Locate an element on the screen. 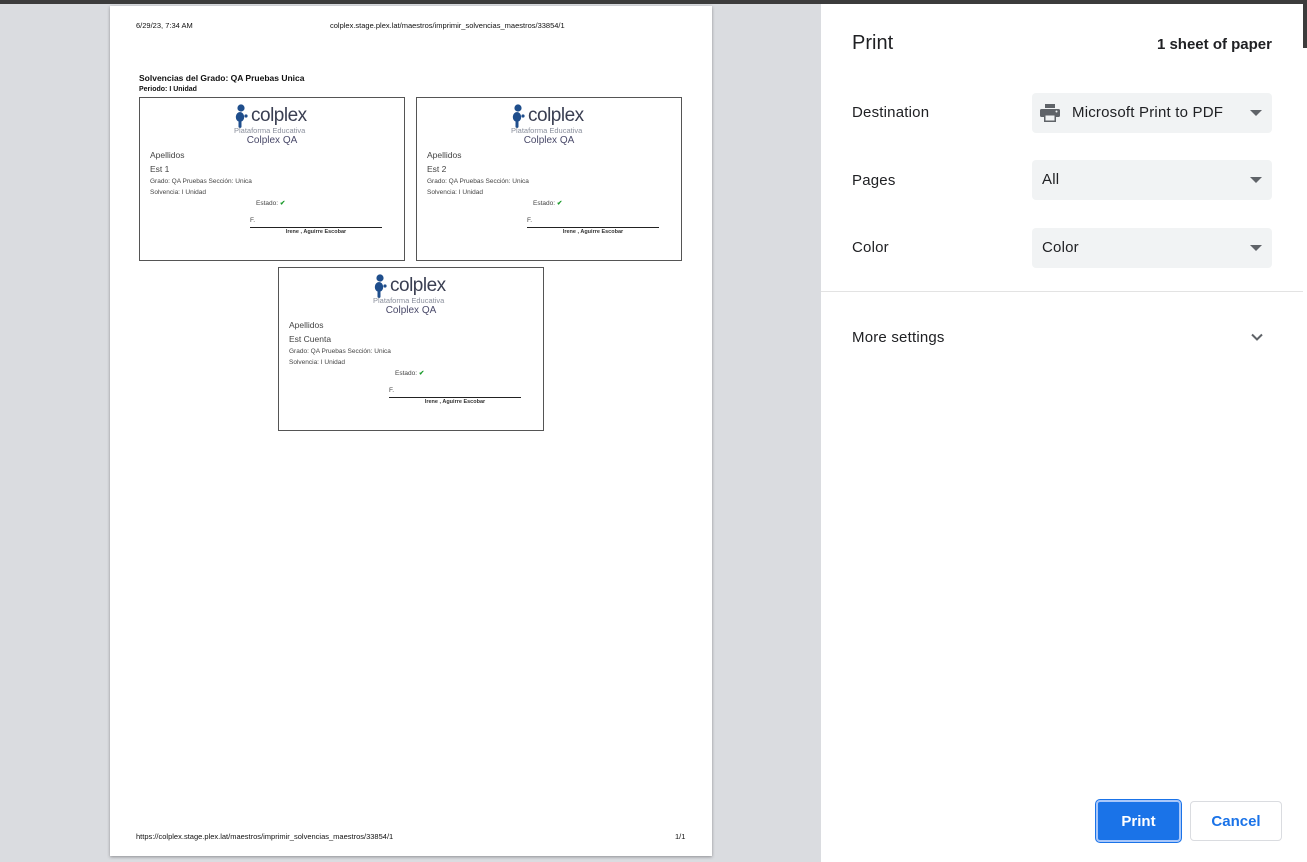 This screenshot has height=862, width=1307. student-name: Est 2 is located at coordinates (437, 169).